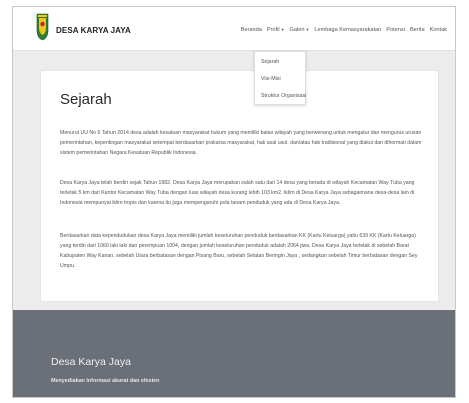 This screenshot has width=469, height=403. Describe the element at coordinates (42, 27) in the screenshot. I see `village-crest-icon` at that location.